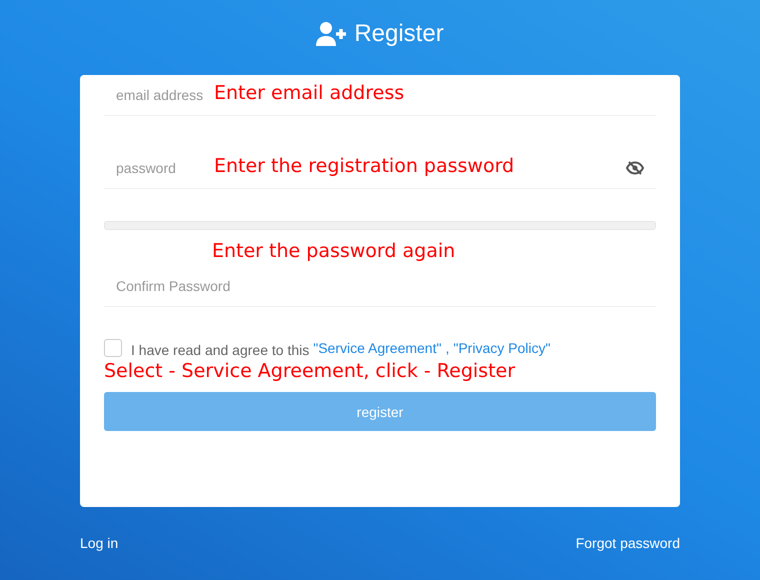 This screenshot has height=580, width=760. Describe the element at coordinates (628, 543) in the screenshot. I see `forgot-password-link: Forgot password` at that location.